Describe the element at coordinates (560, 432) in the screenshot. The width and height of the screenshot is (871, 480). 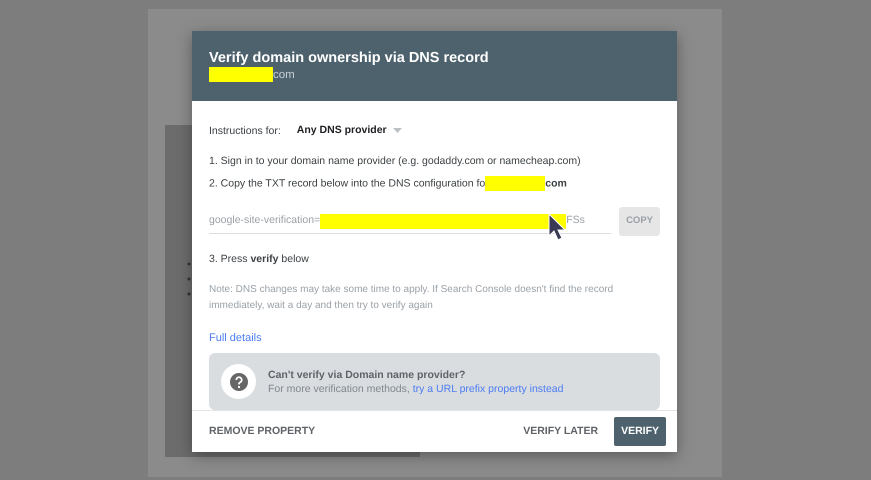
I see `text-button: VERIFY LATER` at that location.